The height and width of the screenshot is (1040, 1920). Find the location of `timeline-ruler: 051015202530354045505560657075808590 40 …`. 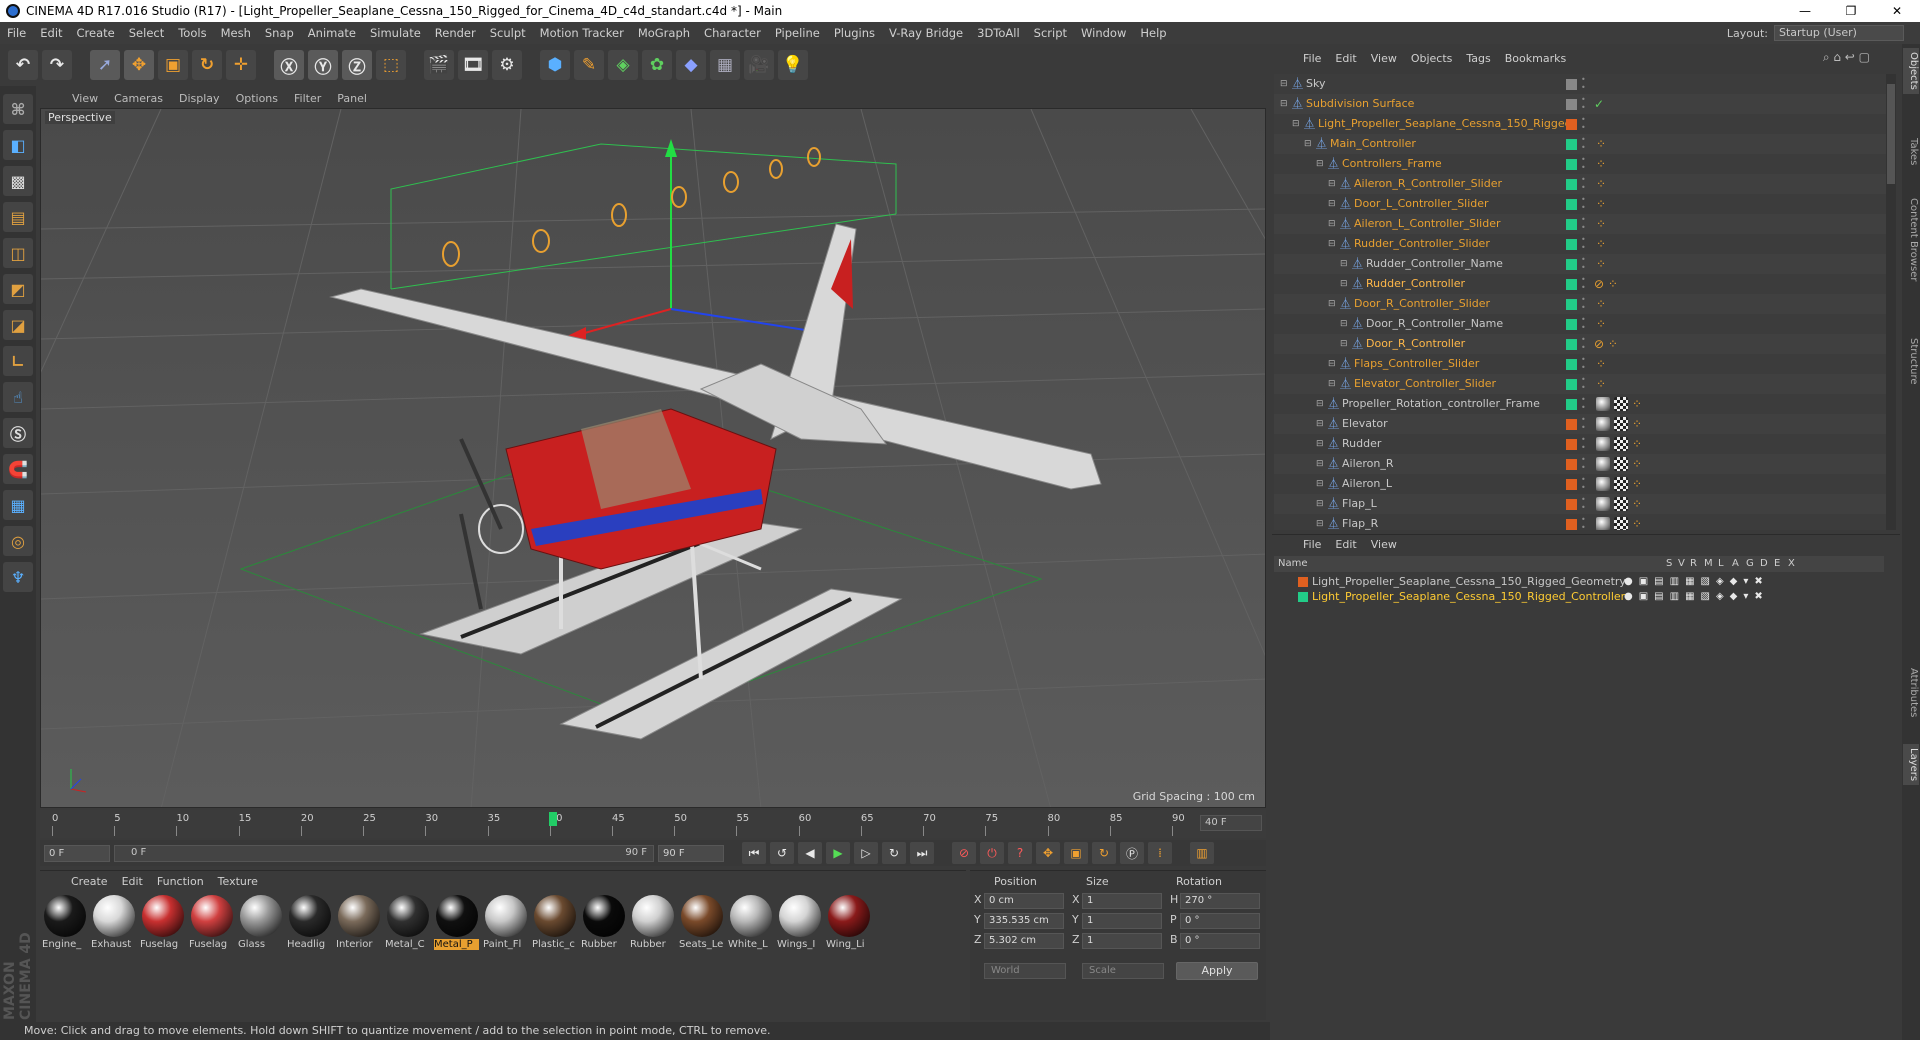

timeline-ruler: 051015202530354045505560657075808590 40 … is located at coordinates (653, 824).